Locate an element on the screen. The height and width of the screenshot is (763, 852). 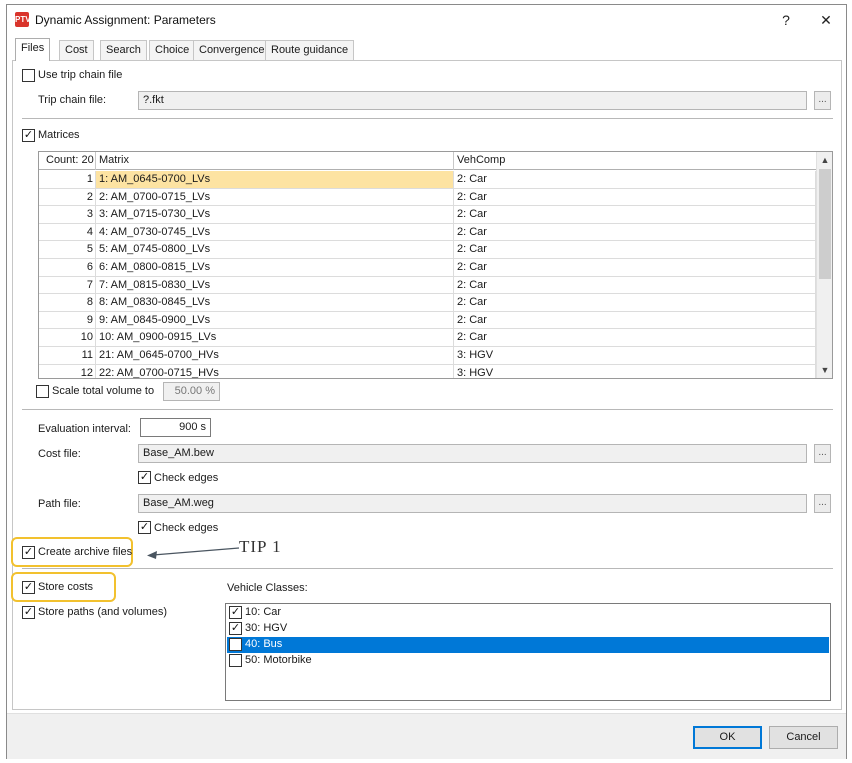
table-row: 6 6: AM_0800-0815_LVs 2: Car is located at coordinates (427, 268).